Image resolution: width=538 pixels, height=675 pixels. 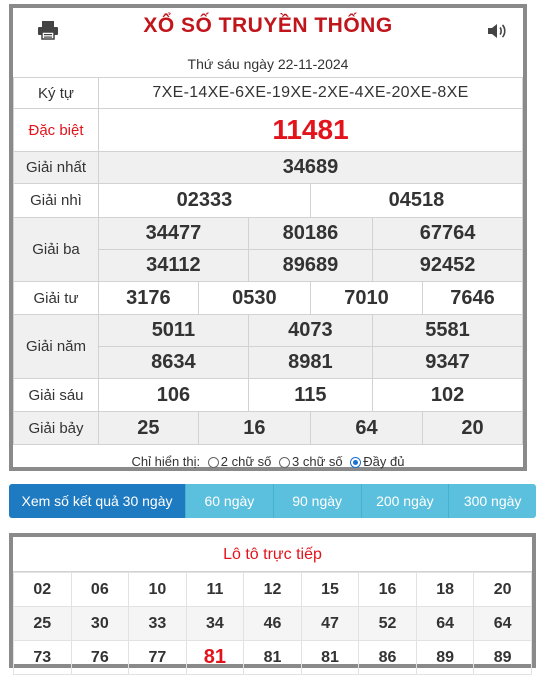 I want to click on radio-3-digits-label: 3 chữ số, so click(x=317, y=461).